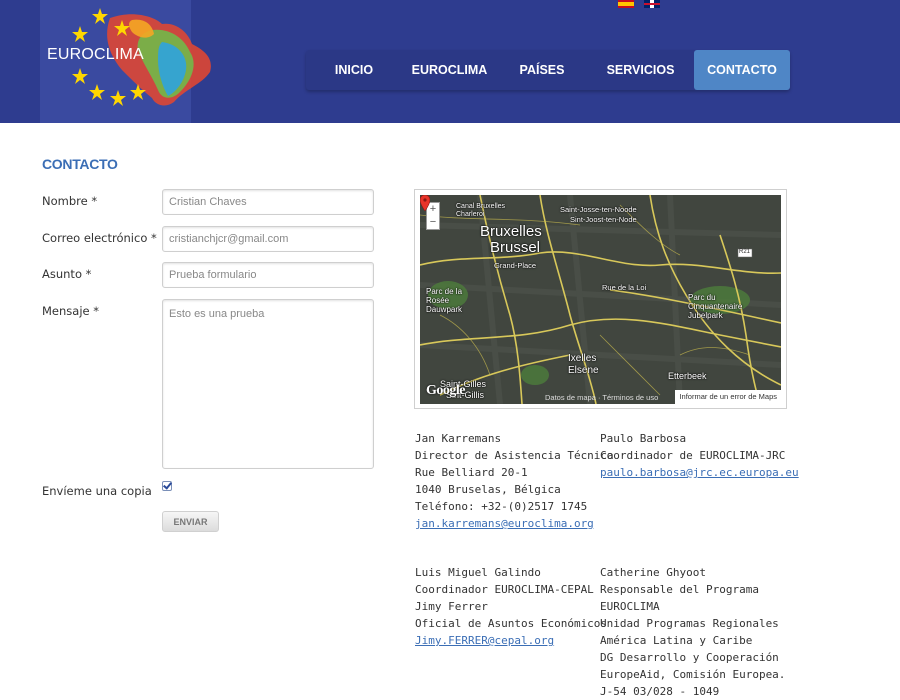 The height and width of the screenshot is (700, 900). What do you see at coordinates (598, 209) in the screenshot?
I see `map-label-sjtn-fr: Saint-Josse-ten-Noode` at bounding box center [598, 209].